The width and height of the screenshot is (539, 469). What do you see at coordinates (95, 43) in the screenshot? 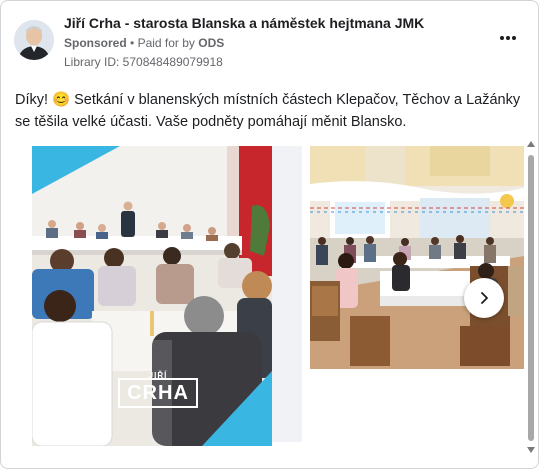
I see `sponsored-label: Sponsored` at bounding box center [95, 43].